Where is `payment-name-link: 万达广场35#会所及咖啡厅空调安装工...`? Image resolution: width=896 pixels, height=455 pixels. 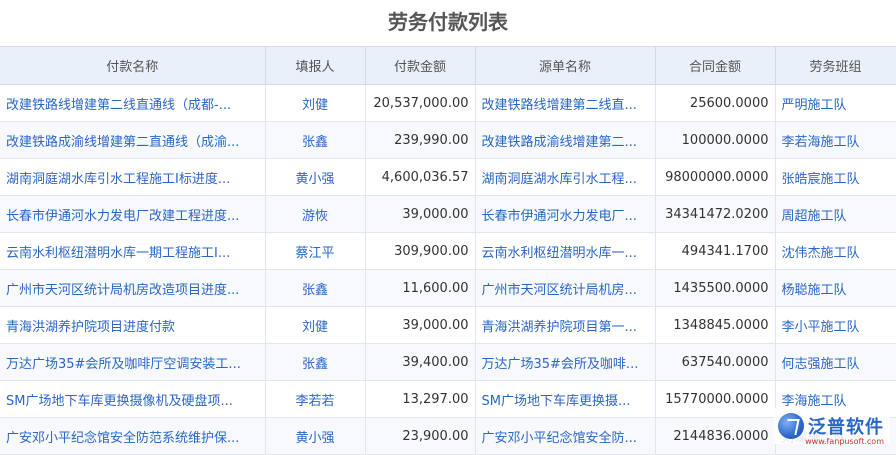 payment-name-link: 万达广场35#会所及咖啡厅空调安装工... is located at coordinates (133, 362).